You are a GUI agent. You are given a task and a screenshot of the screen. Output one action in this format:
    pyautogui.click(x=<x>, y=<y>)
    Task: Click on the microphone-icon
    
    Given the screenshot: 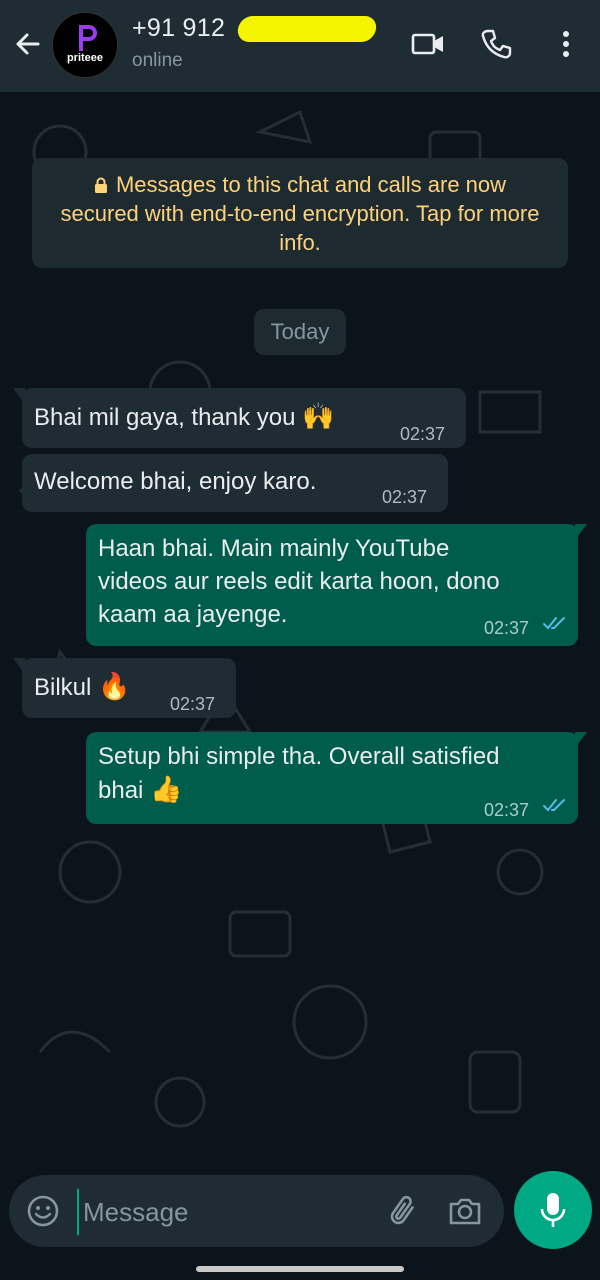 What is the action you would take?
    pyautogui.click(x=553, y=1210)
    